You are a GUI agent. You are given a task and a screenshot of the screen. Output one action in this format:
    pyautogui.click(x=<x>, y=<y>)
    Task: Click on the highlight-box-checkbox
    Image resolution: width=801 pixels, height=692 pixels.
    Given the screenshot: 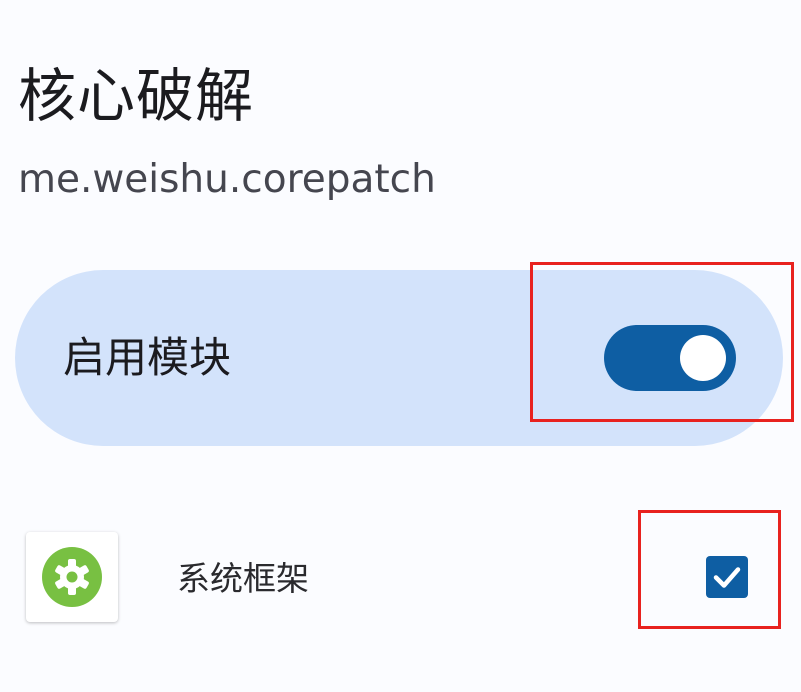 What is the action you would take?
    pyautogui.click(x=709, y=569)
    